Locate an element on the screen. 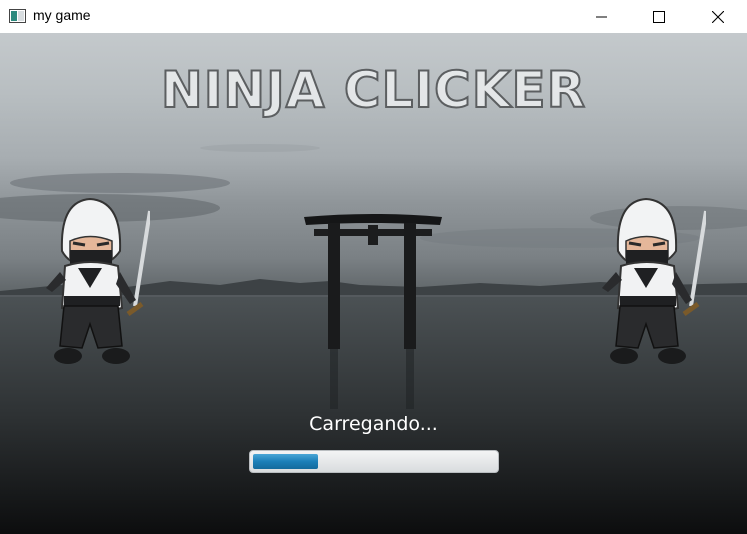 Image resolution: width=747 pixels, height=534 pixels. app-window-icon is located at coordinates (17, 16).